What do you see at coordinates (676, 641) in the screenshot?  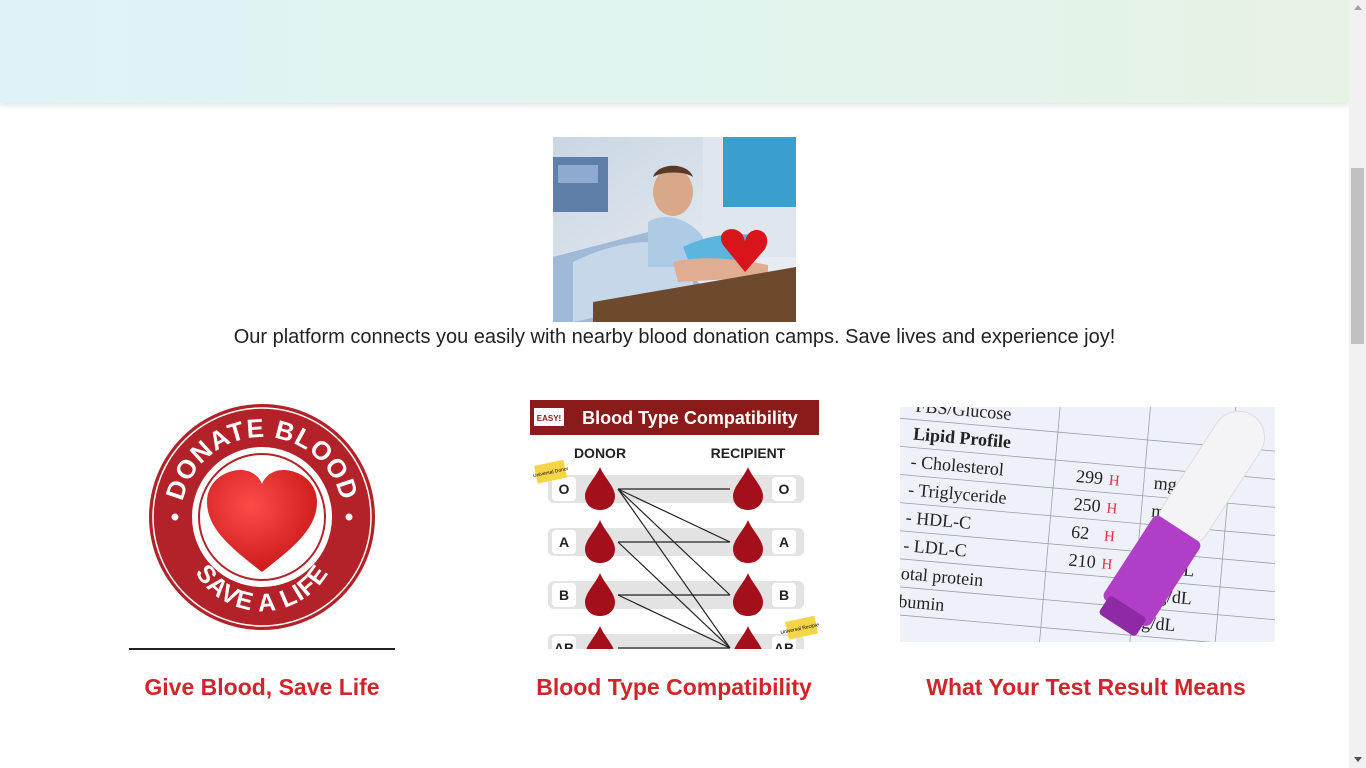 I see `compat-row-bar` at bounding box center [676, 641].